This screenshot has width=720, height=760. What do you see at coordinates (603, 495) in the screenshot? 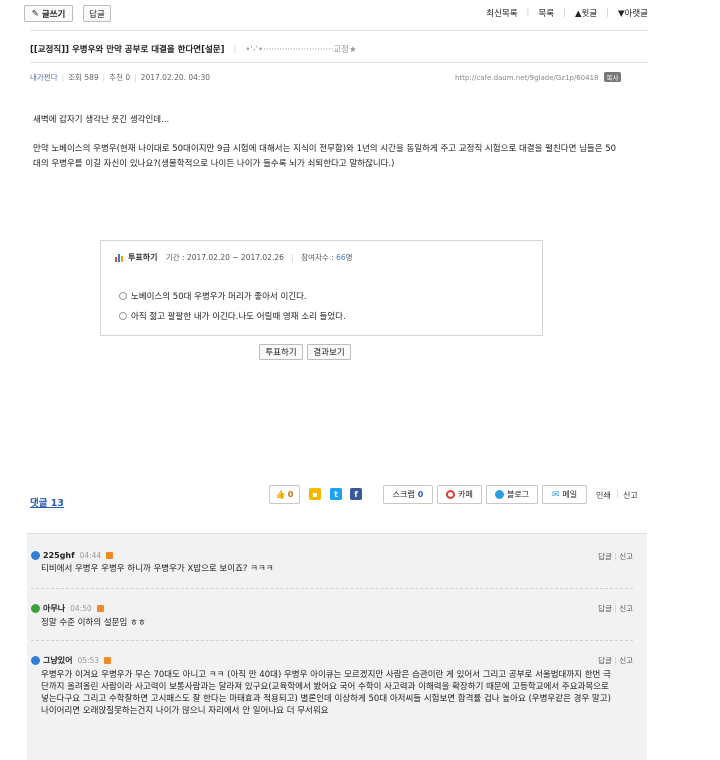
I see `print-link: 인쇄` at bounding box center [603, 495].